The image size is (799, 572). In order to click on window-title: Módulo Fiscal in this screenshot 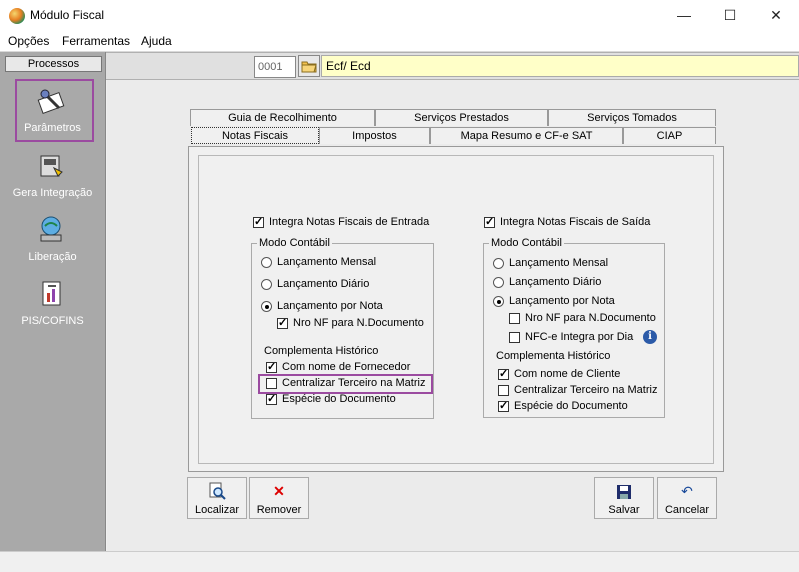, I will do `click(67, 15)`.